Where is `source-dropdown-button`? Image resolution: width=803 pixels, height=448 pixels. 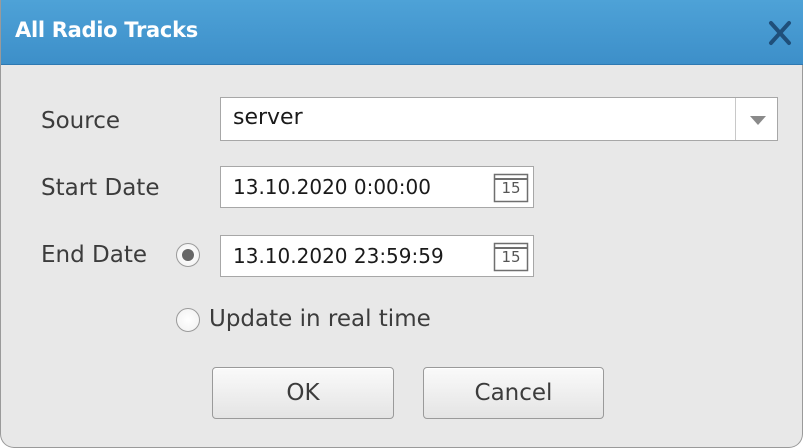 source-dropdown-button is located at coordinates (756, 119).